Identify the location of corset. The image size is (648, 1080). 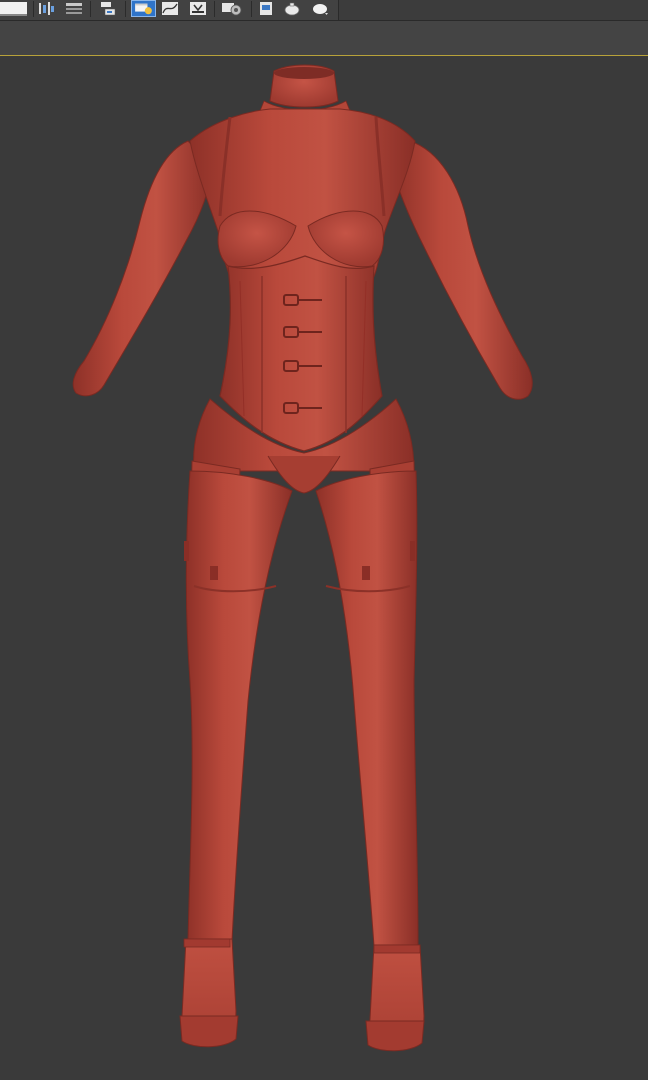
(301, 353).